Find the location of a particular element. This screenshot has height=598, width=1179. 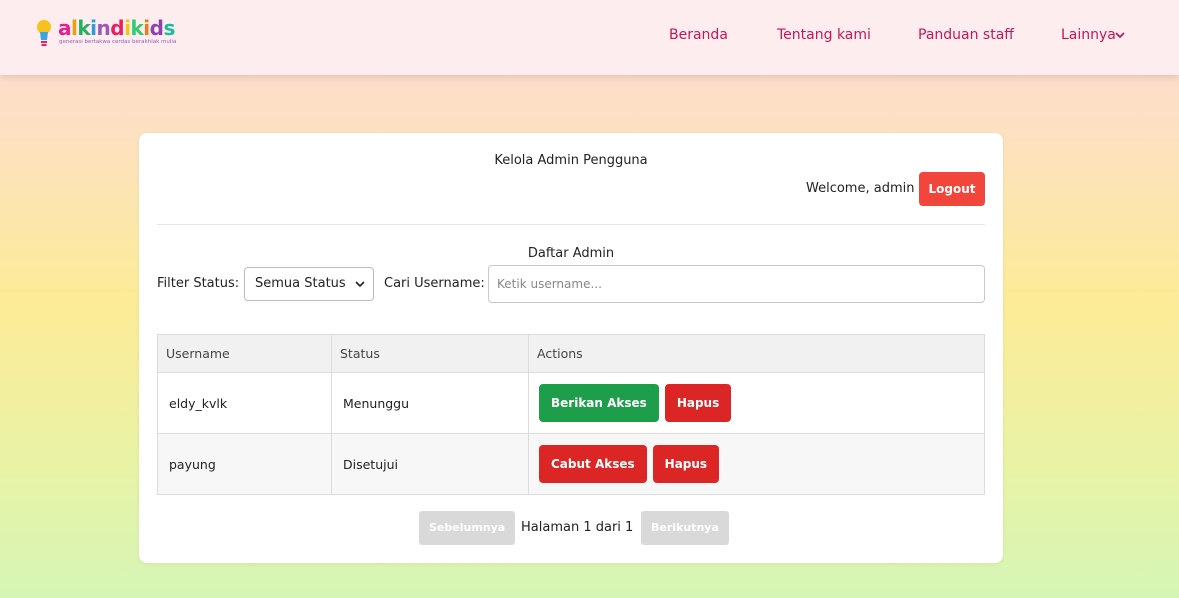

actions-cell: Berikan Akses Hapus is located at coordinates (756, 403).